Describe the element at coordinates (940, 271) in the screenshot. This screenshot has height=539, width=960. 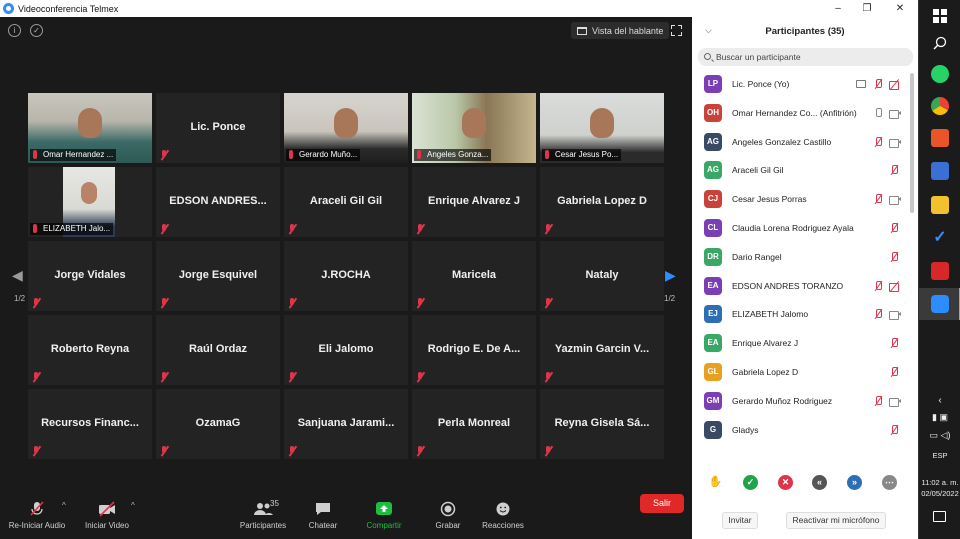
I see `pdf-reader-icon` at that location.